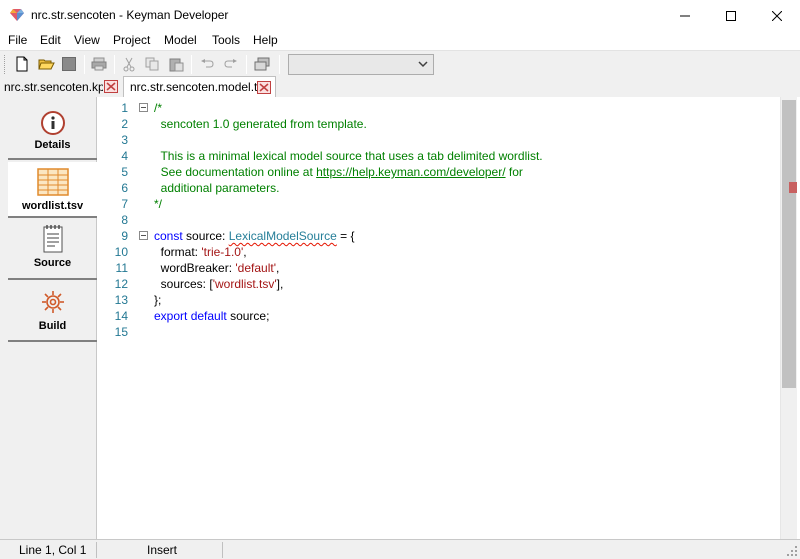  Describe the element at coordinates (52, 182) in the screenshot. I see `spreadsheet-icon` at that location.